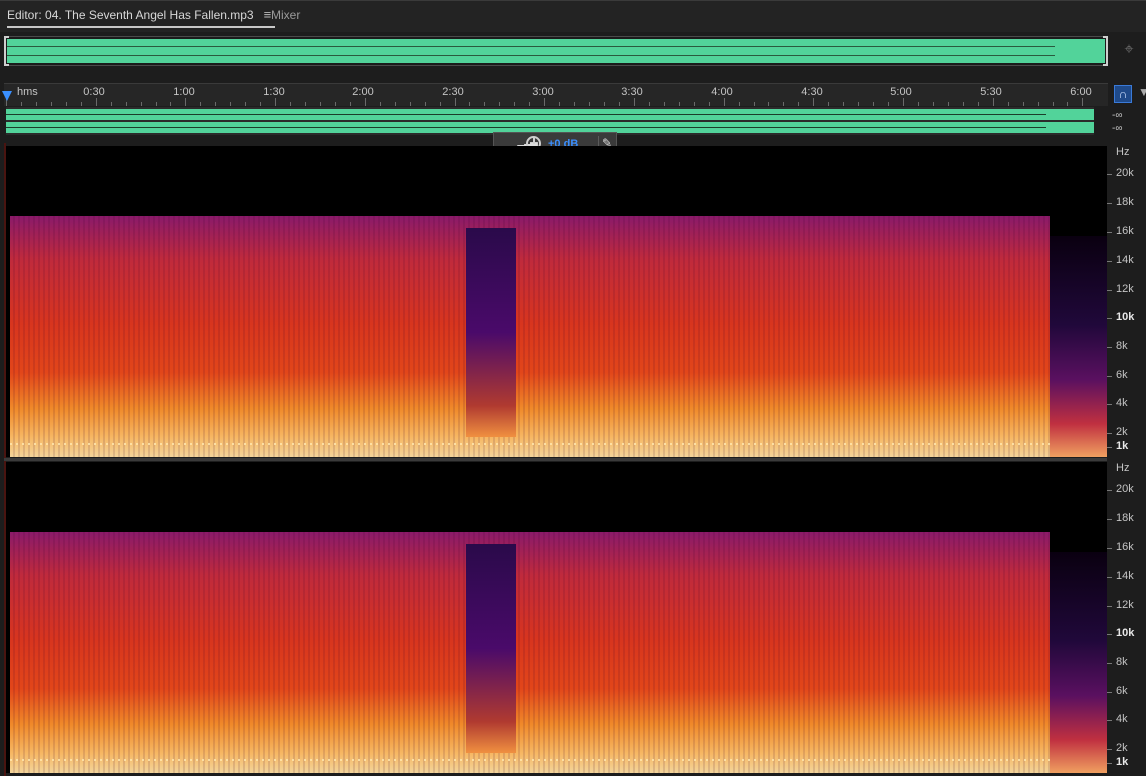 Image resolution: width=1146 pixels, height=776 pixels. I want to click on freq-axis-right-label: 2k, so click(1122, 748).